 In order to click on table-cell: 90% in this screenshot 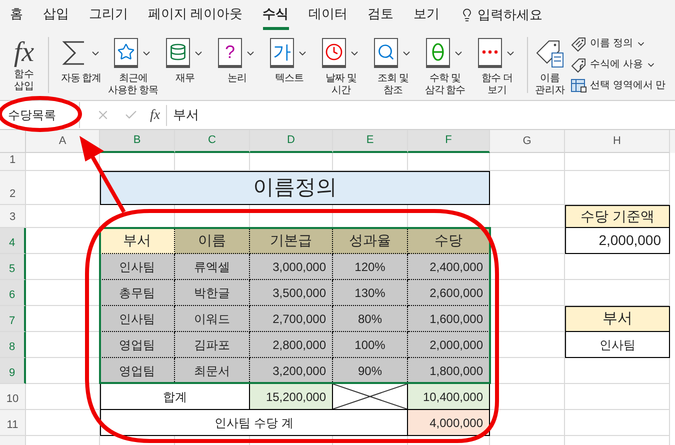, I will do `click(370, 371)`.